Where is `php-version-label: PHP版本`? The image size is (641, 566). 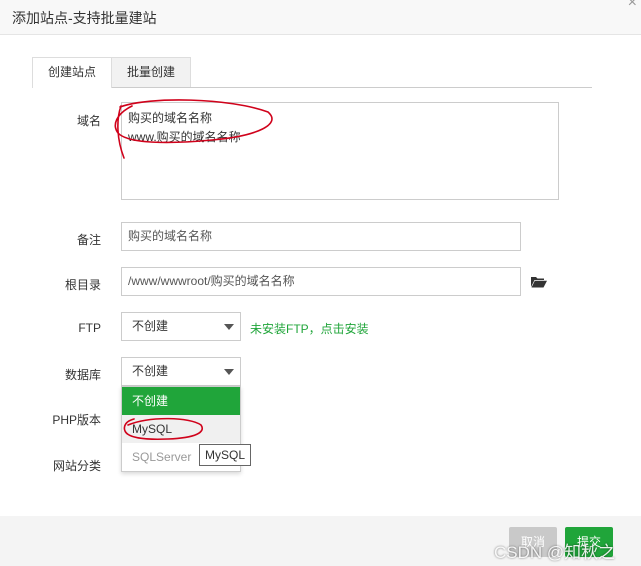
php-version-label: PHP版本 is located at coordinates (76, 420).